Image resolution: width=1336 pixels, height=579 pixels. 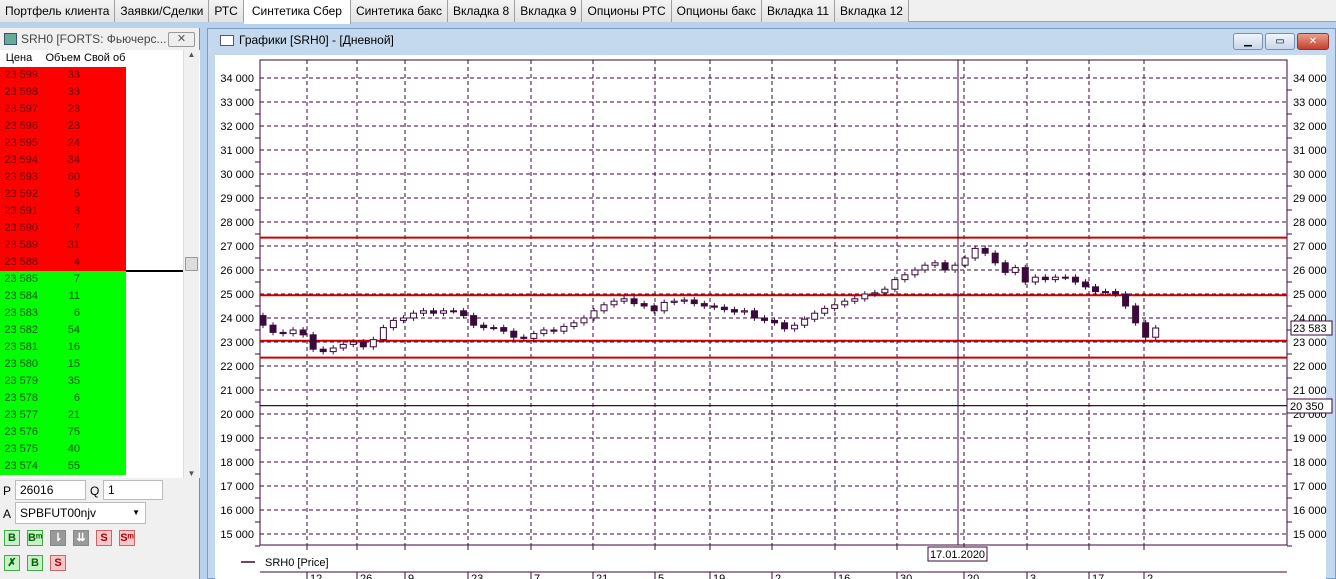 What do you see at coordinates (237, 487) in the screenshot?
I see `y-tick-label-left: 17 000` at bounding box center [237, 487].